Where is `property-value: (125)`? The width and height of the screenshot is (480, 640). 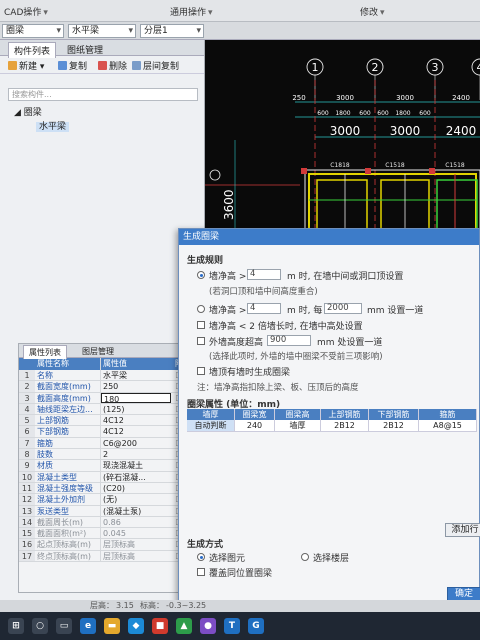 property-value: (125) is located at coordinates (136, 409).